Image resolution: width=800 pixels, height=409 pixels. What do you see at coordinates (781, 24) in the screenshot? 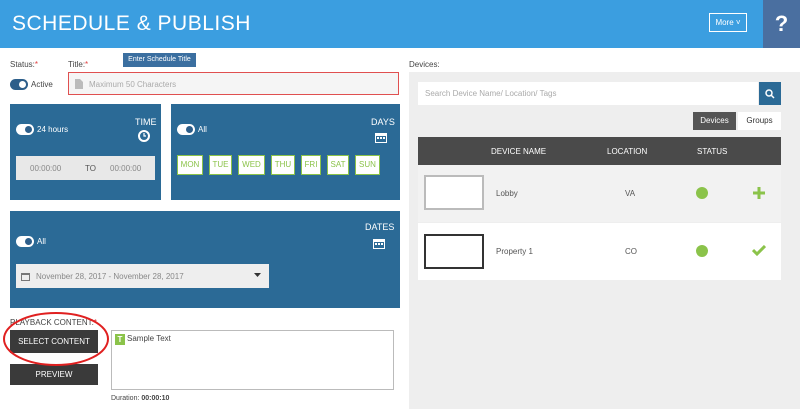
I see `help-icon: ?` at bounding box center [781, 24].